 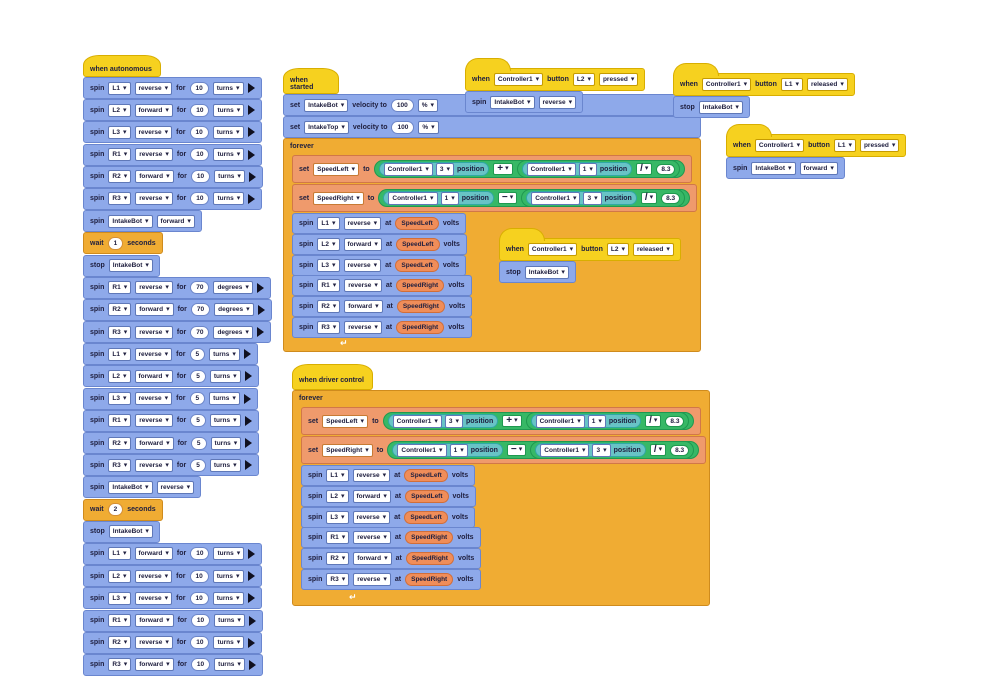 I want to click on when-started-hat: when started, so click(x=311, y=81).